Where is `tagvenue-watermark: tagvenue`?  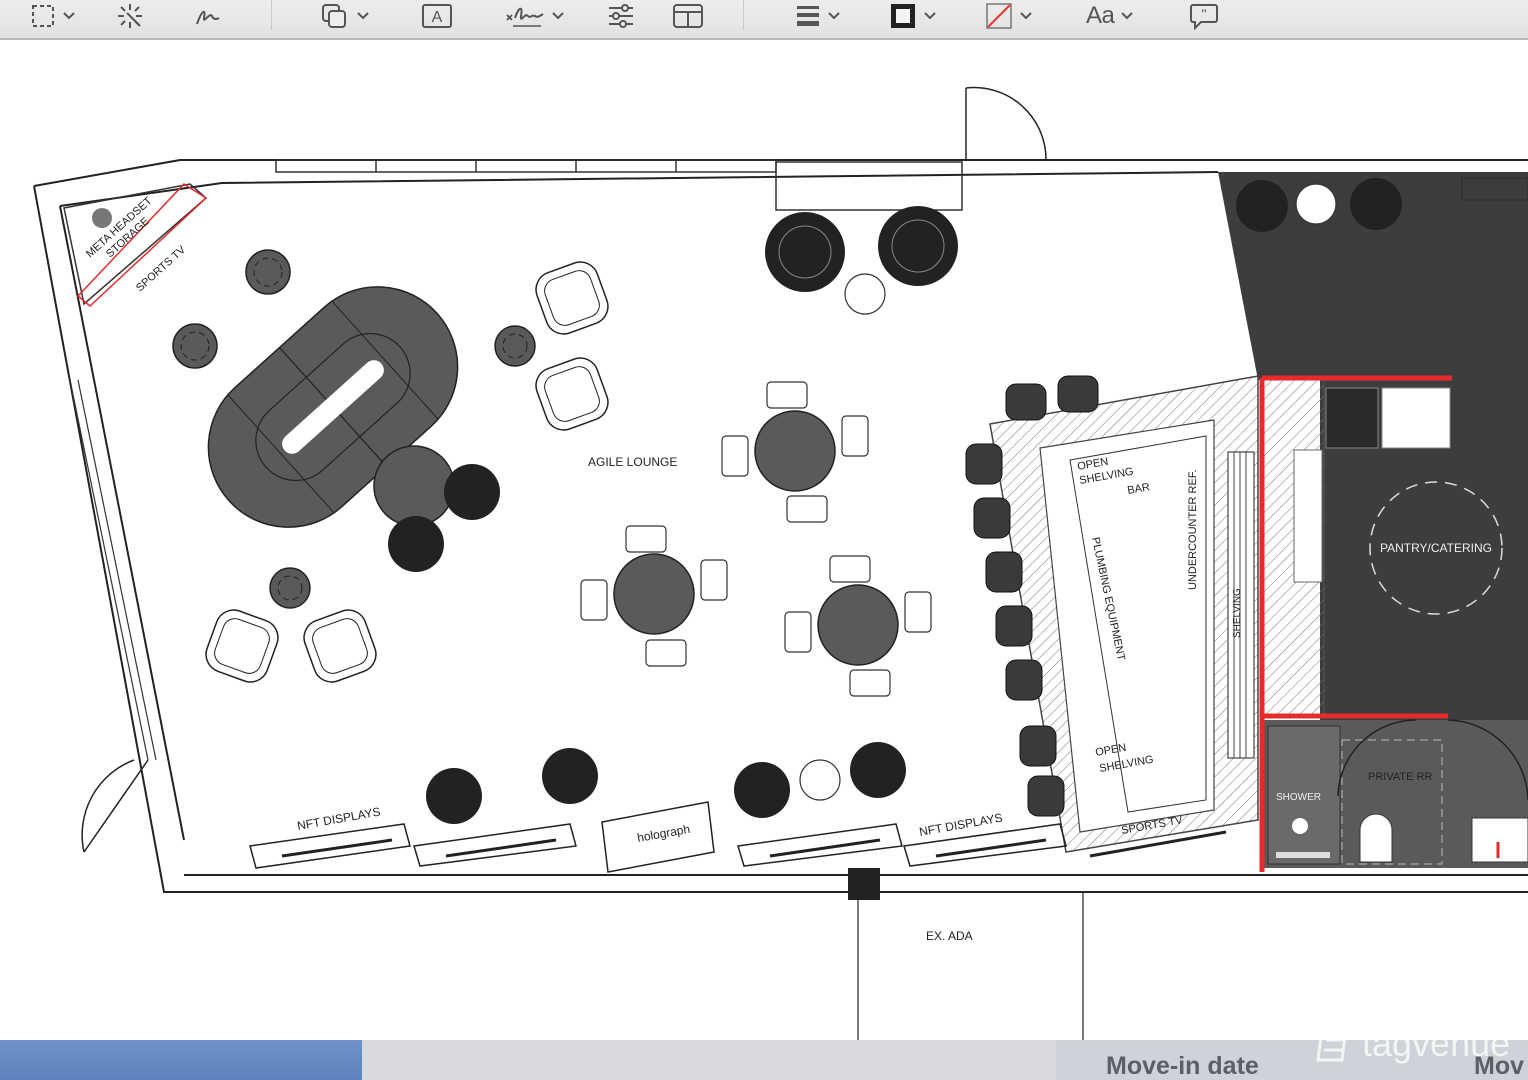 tagvenue-watermark: tagvenue is located at coordinates (1411, 1044).